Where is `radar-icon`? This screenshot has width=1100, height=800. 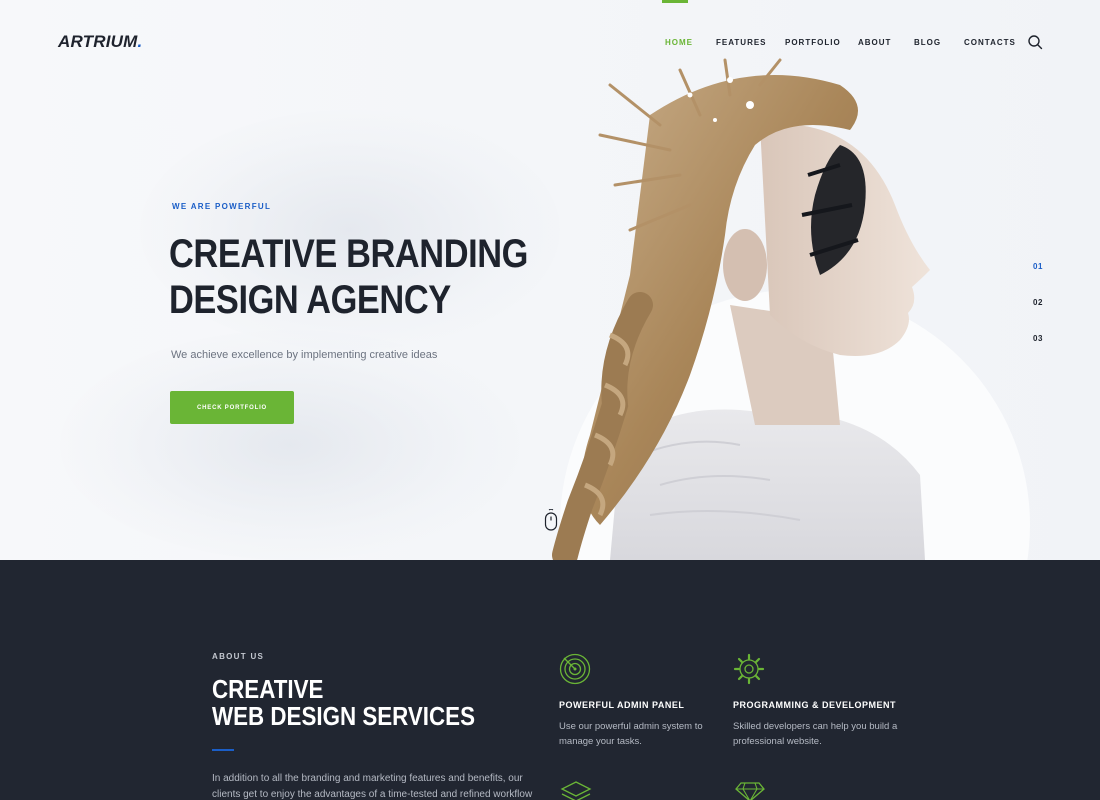 radar-icon is located at coordinates (575, 669).